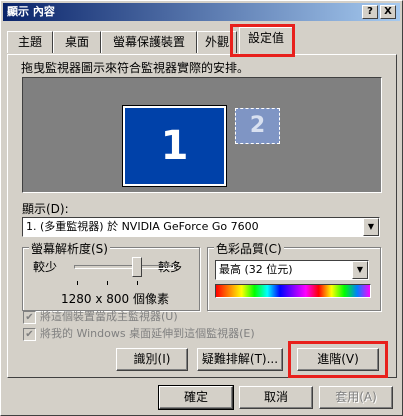  I want to click on monitor-1-icon: 1, so click(174, 146).